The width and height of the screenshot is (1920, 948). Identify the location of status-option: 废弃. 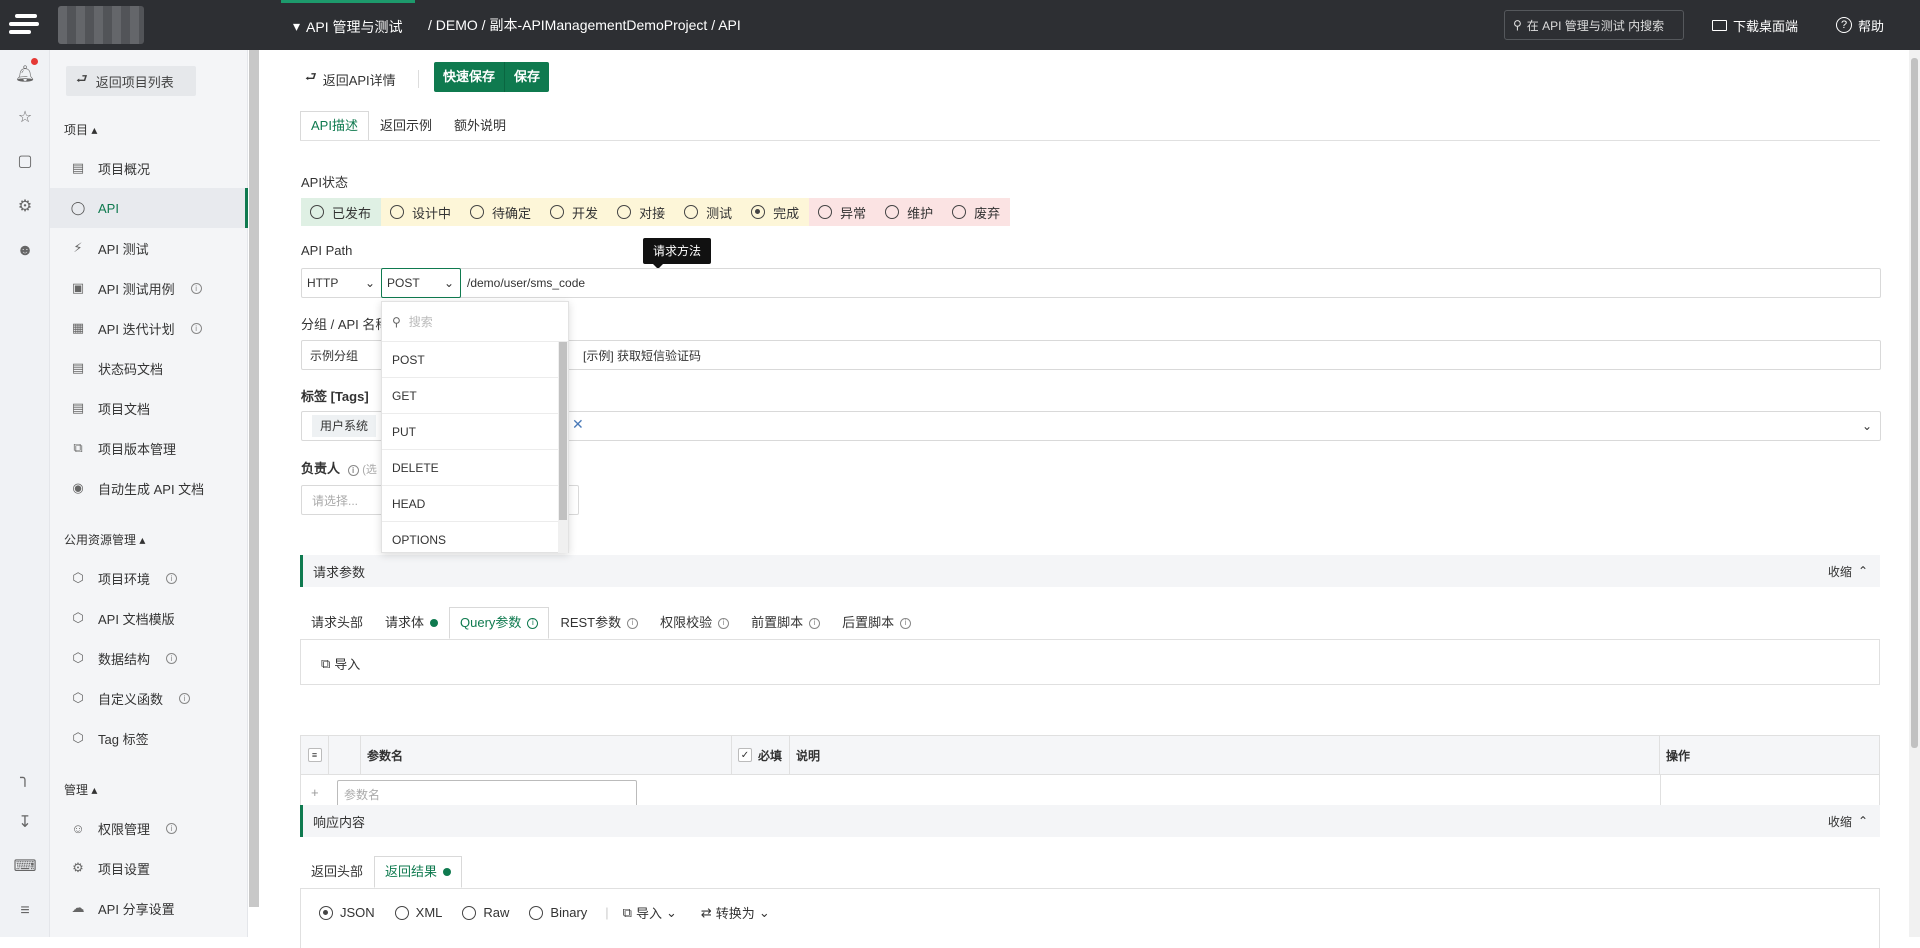
(977, 212).